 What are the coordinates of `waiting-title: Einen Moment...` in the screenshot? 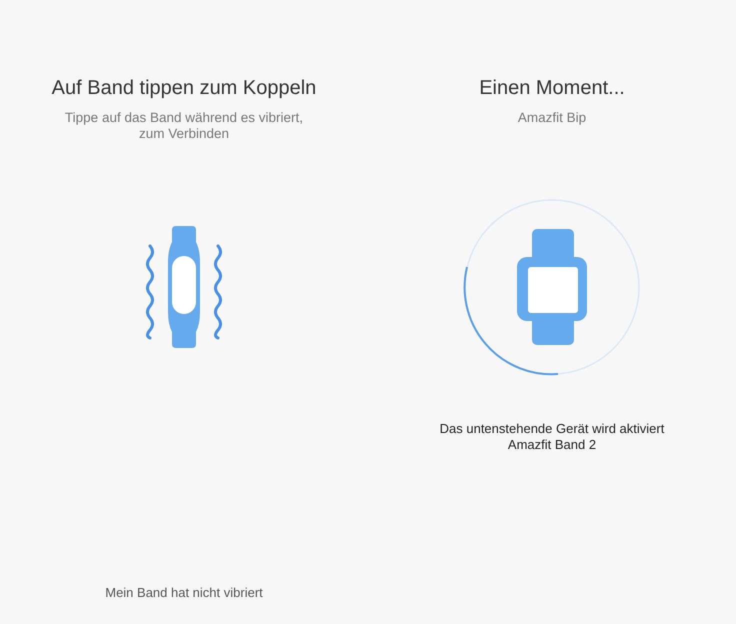 It's located at (552, 88).